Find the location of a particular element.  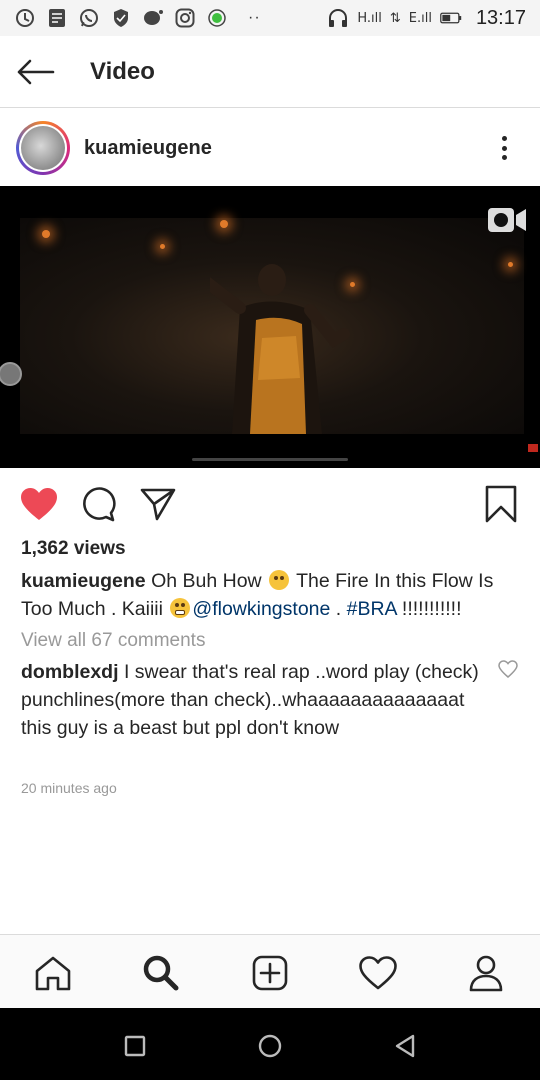

post-header: kuamieugene is located at coordinates (270, 148).